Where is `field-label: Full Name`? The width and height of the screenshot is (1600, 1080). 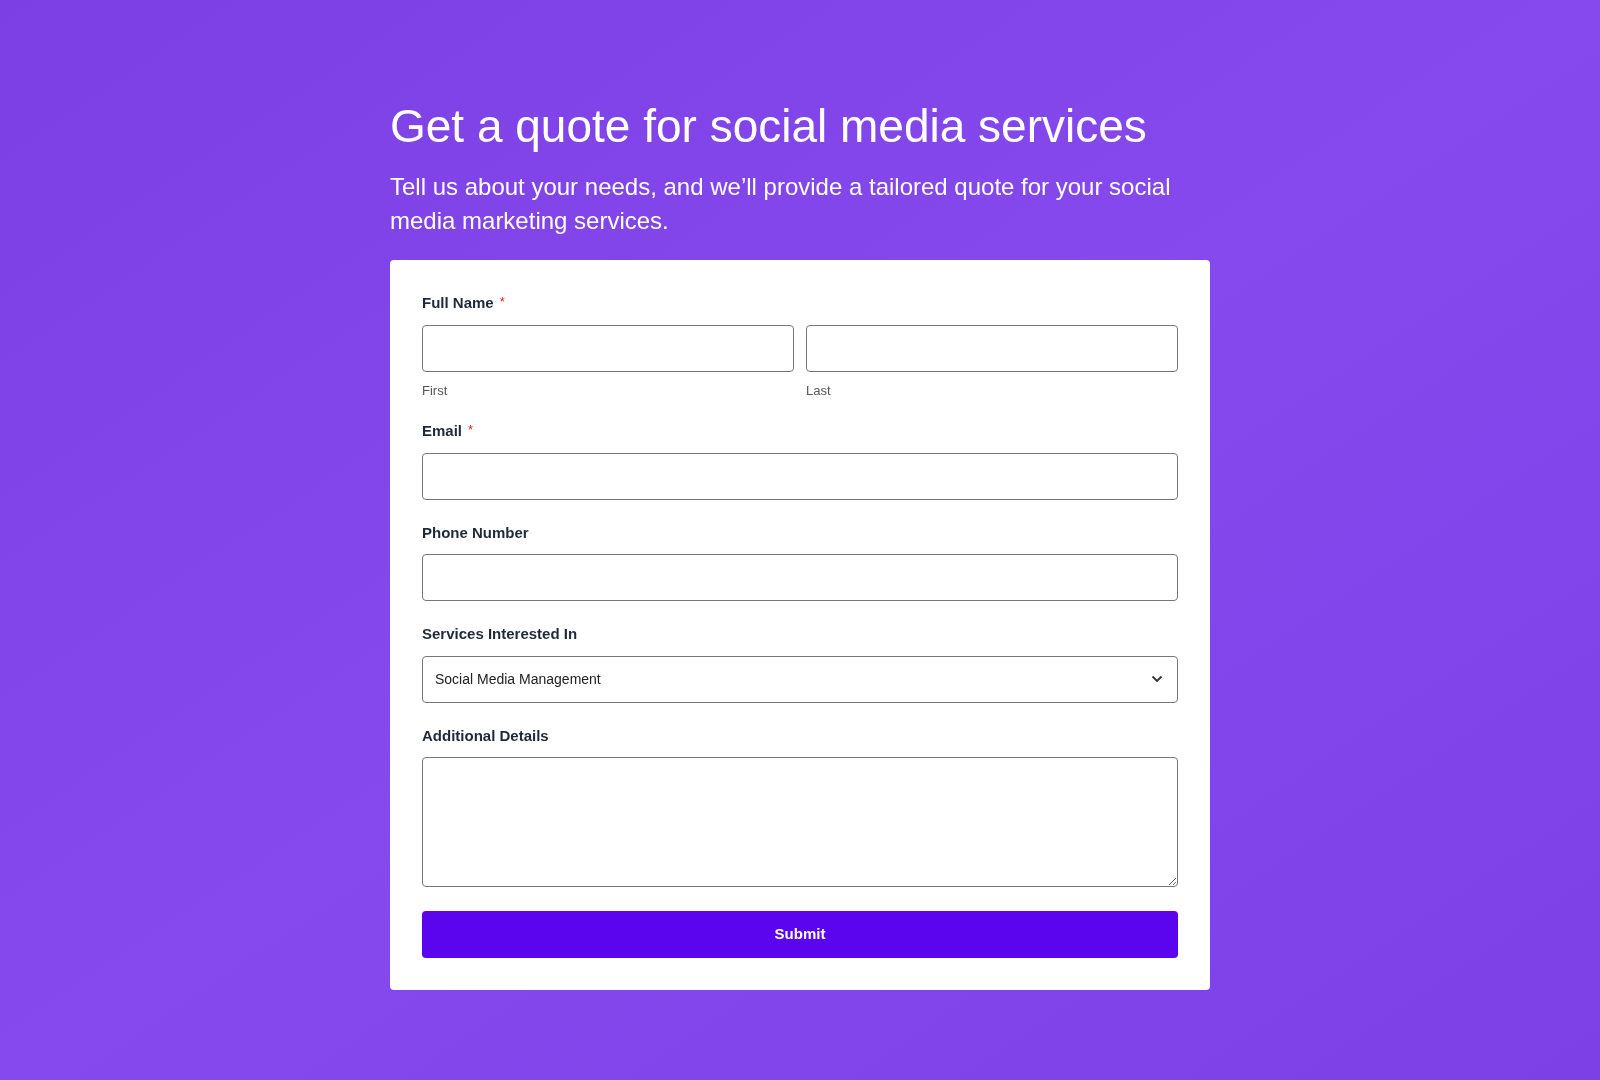 field-label: Full Name is located at coordinates (458, 303).